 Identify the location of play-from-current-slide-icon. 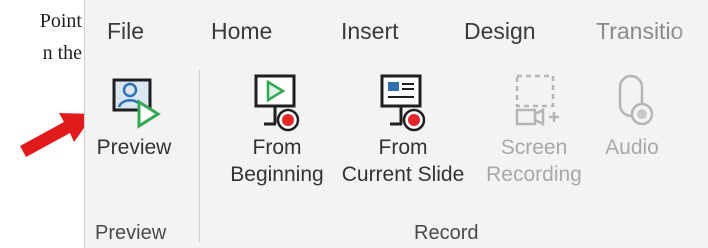
(403, 103).